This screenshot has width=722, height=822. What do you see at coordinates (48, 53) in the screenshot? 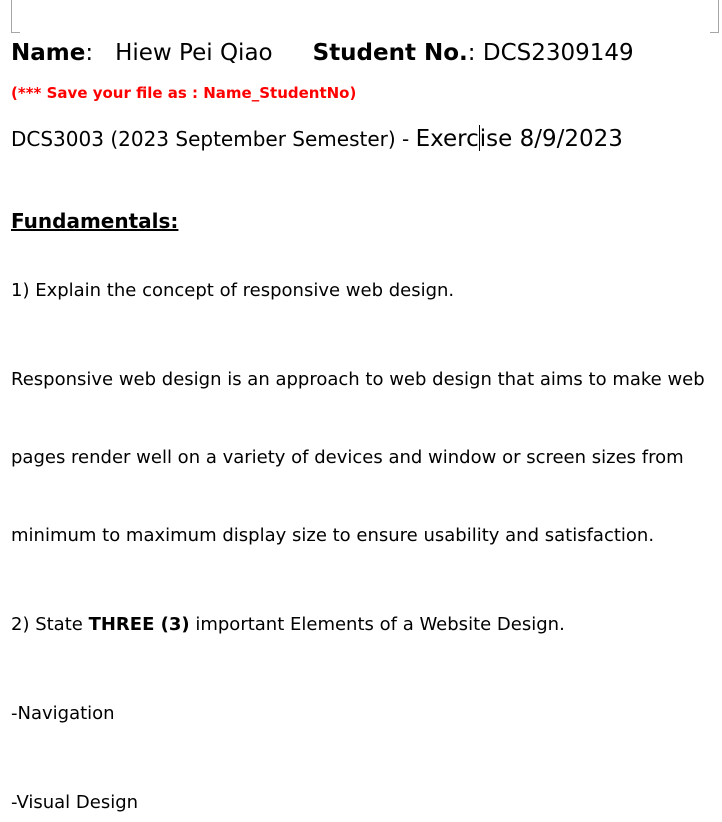
I see `name-label: Name` at bounding box center [48, 53].